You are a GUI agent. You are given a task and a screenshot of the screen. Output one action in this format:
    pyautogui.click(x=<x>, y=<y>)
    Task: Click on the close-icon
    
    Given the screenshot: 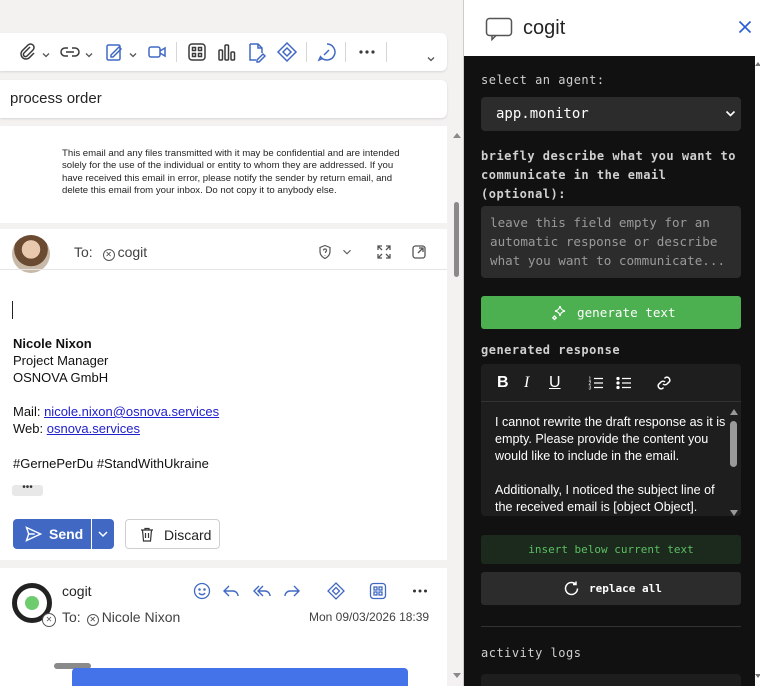 What is the action you would take?
    pyautogui.click(x=745, y=27)
    